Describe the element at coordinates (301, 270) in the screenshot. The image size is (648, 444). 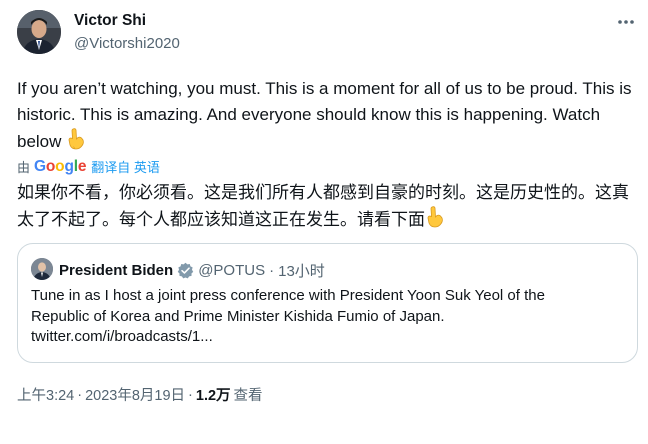
I see `quote-time: 13小时` at that location.